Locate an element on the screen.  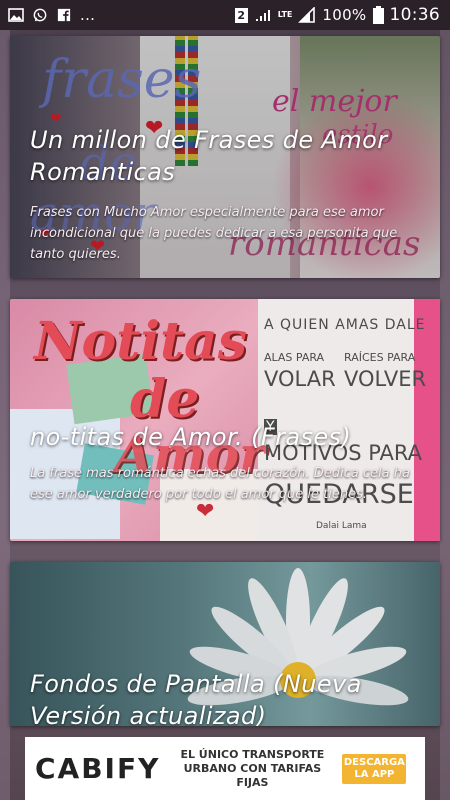
card-title: Un millon de Frases de Amor Romanticas is located at coordinates (209, 156).